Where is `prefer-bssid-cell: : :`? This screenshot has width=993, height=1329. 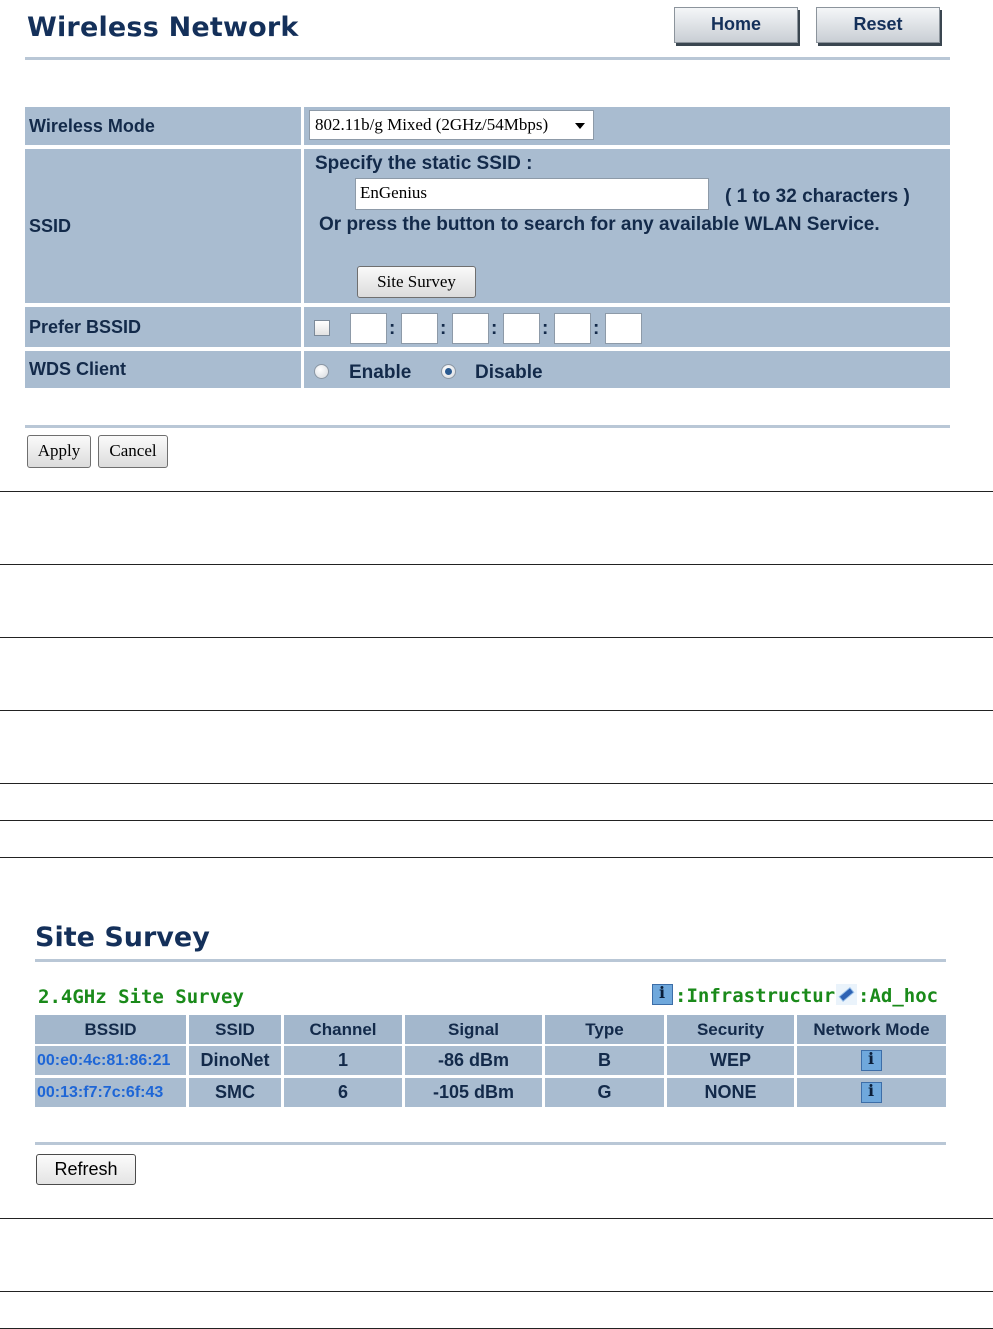 prefer-bssid-cell: : : is located at coordinates (627, 327).